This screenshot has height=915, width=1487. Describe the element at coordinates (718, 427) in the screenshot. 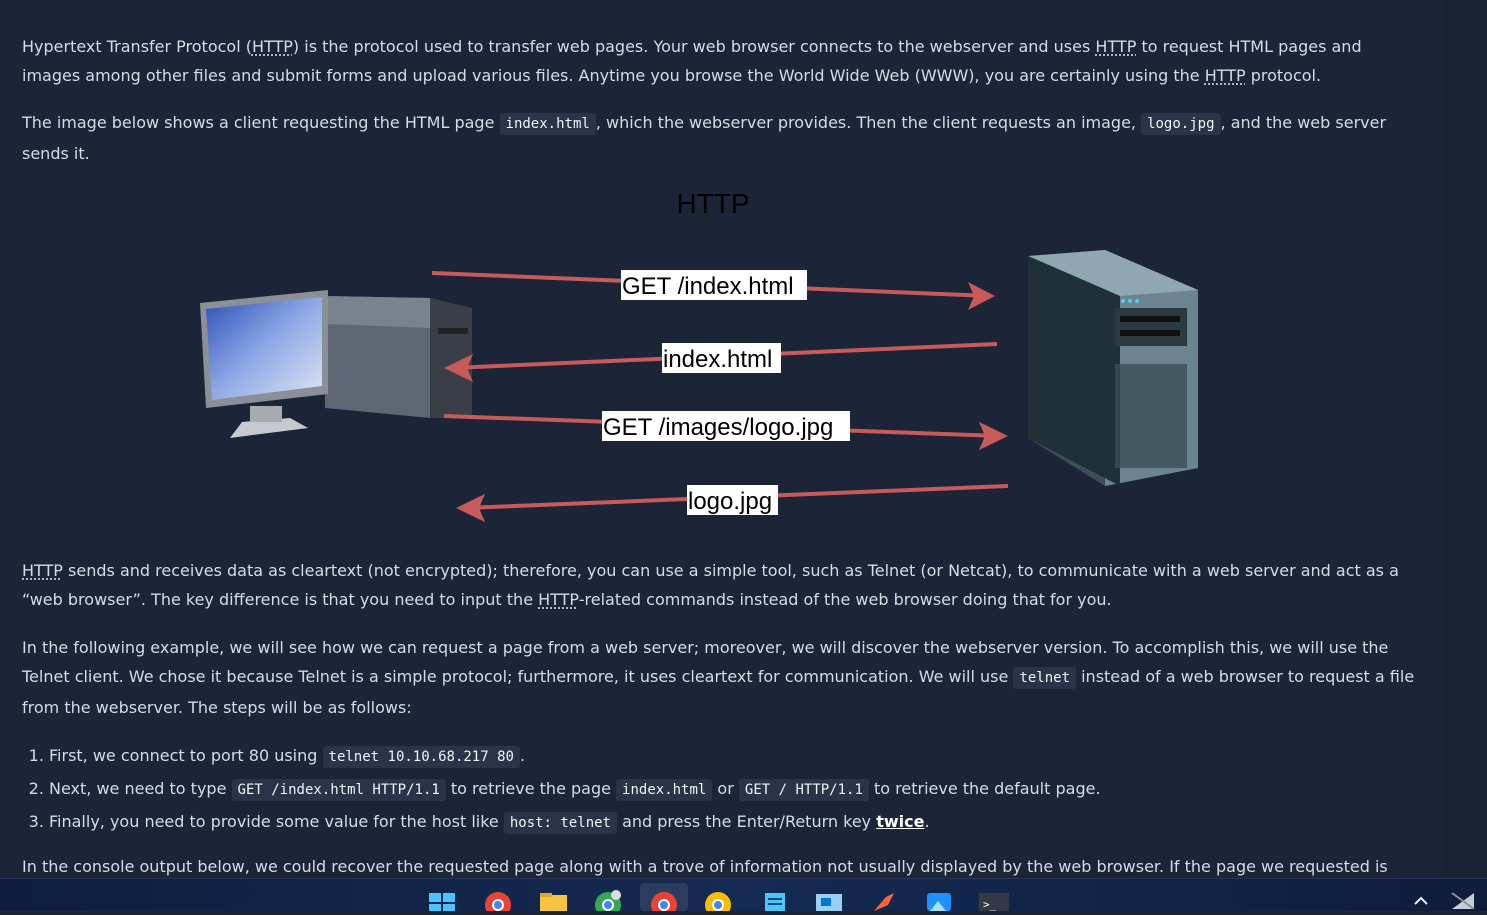

I see `label-get-logo: GET /images/logo.jpg` at that location.